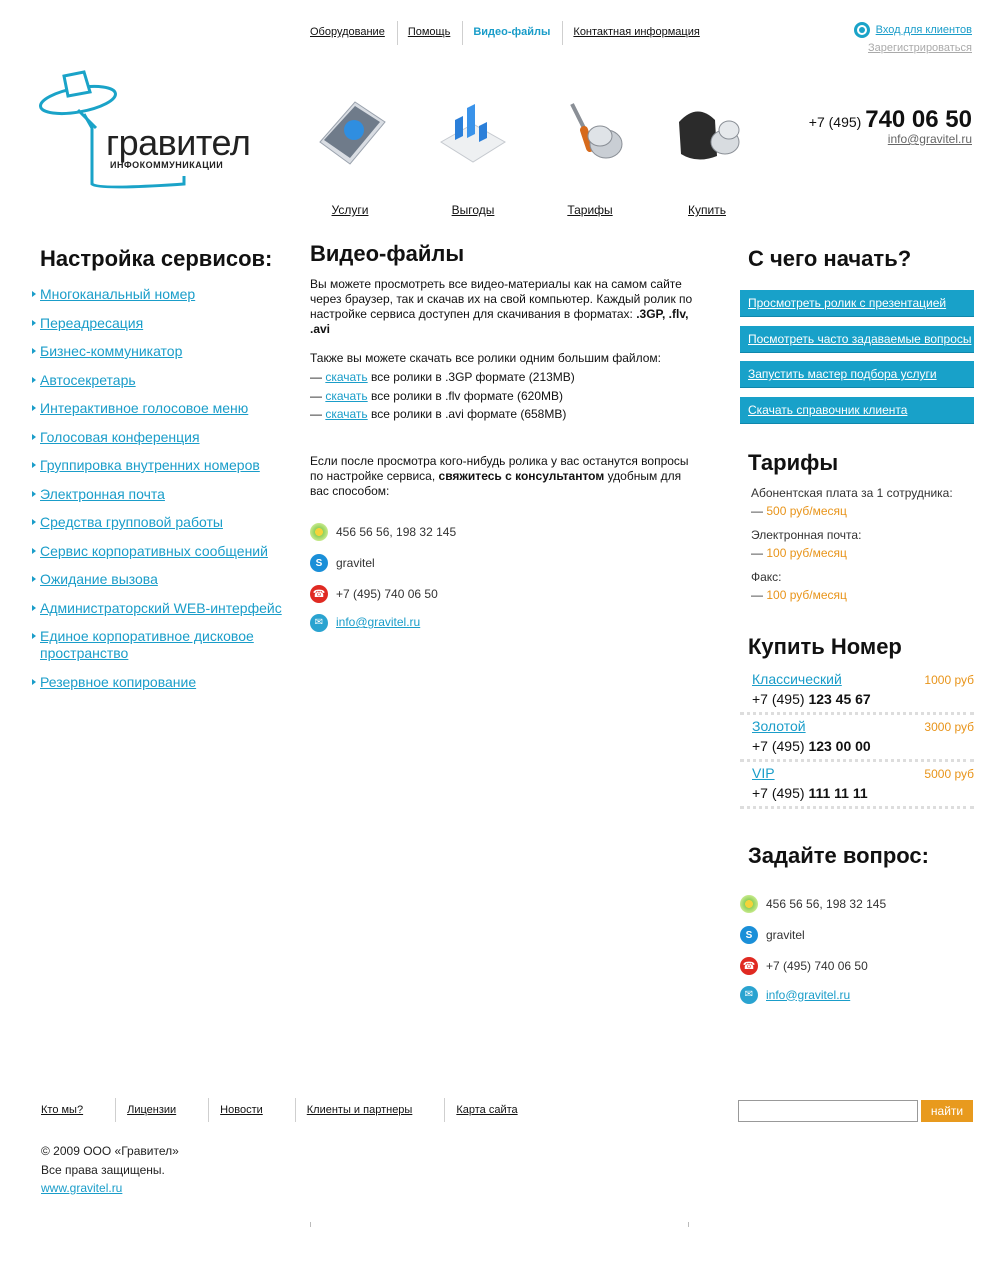  I want to click on menu-link: Сервис корпоративных сообщений, so click(154, 551).